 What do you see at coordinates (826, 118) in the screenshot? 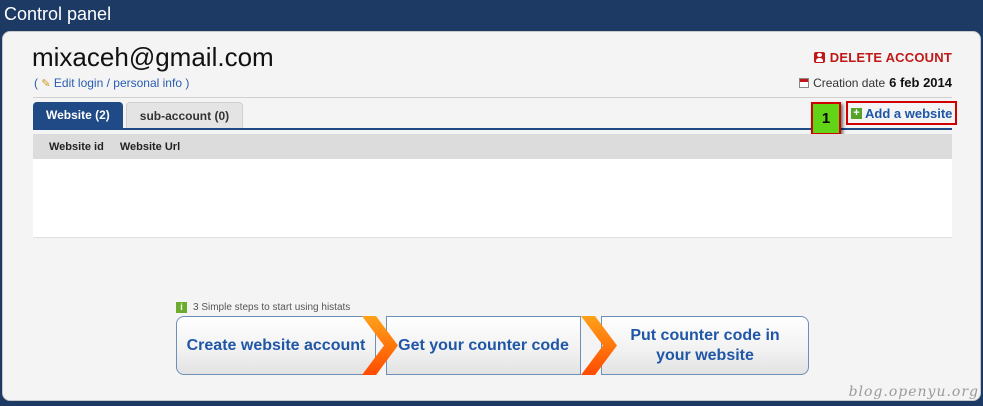
I see `step-badge: 1` at bounding box center [826, 118].